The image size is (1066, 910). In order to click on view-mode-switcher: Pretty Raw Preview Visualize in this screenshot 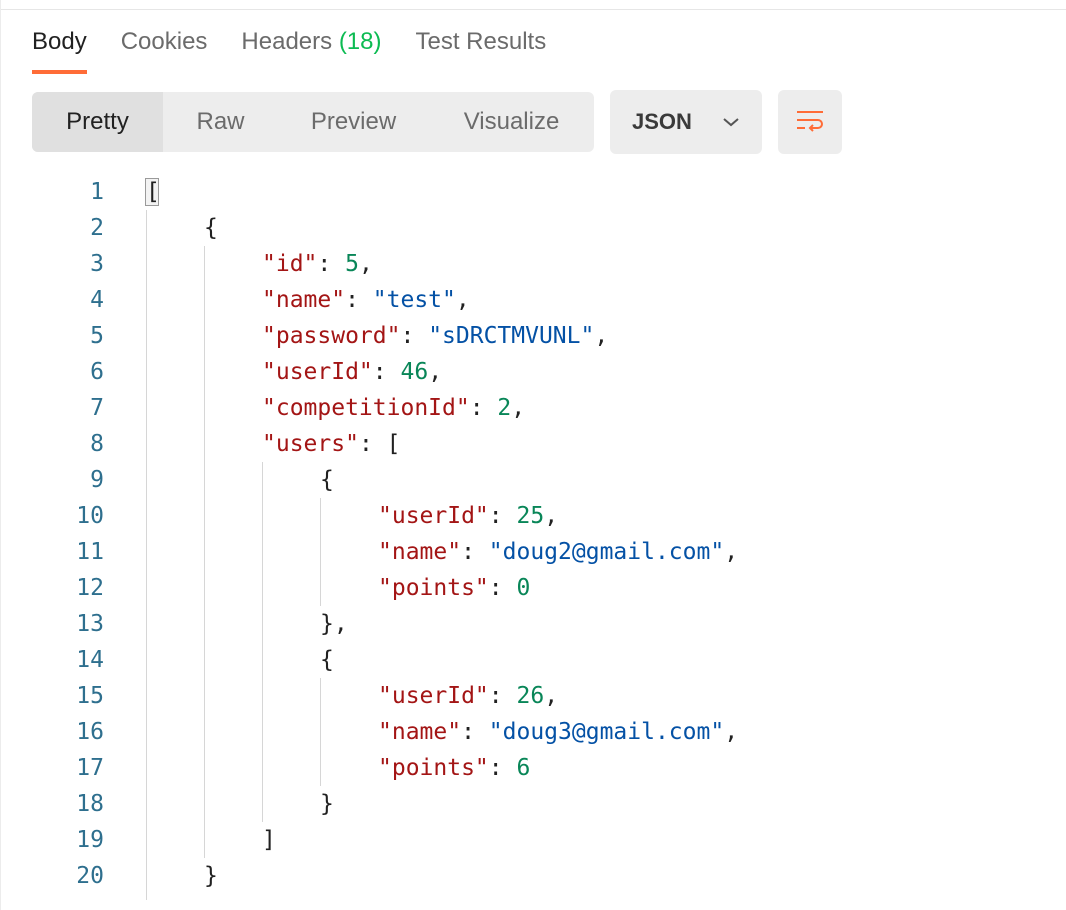, I will do `click(313, 122)`.